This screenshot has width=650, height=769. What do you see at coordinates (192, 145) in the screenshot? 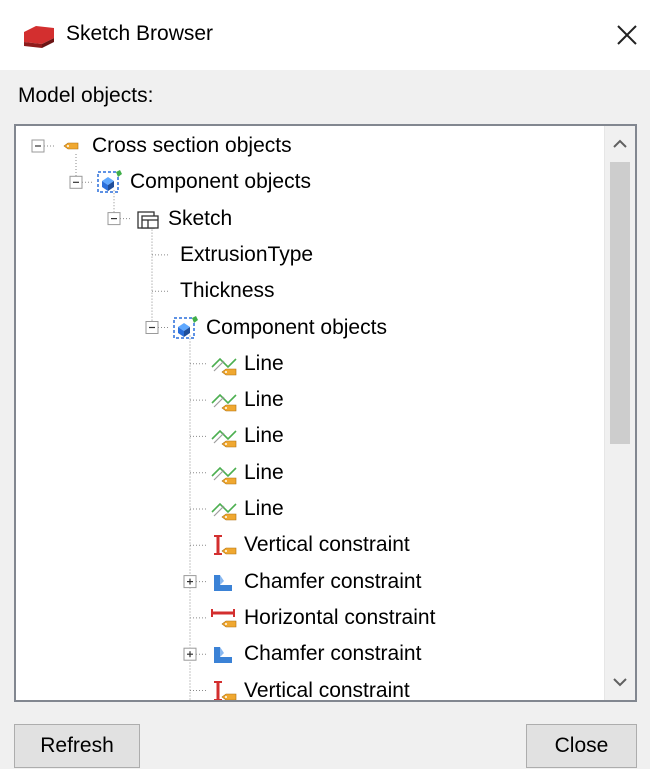
I see `tree-item-label: Cross section objects` at bounding box center [192, 145].